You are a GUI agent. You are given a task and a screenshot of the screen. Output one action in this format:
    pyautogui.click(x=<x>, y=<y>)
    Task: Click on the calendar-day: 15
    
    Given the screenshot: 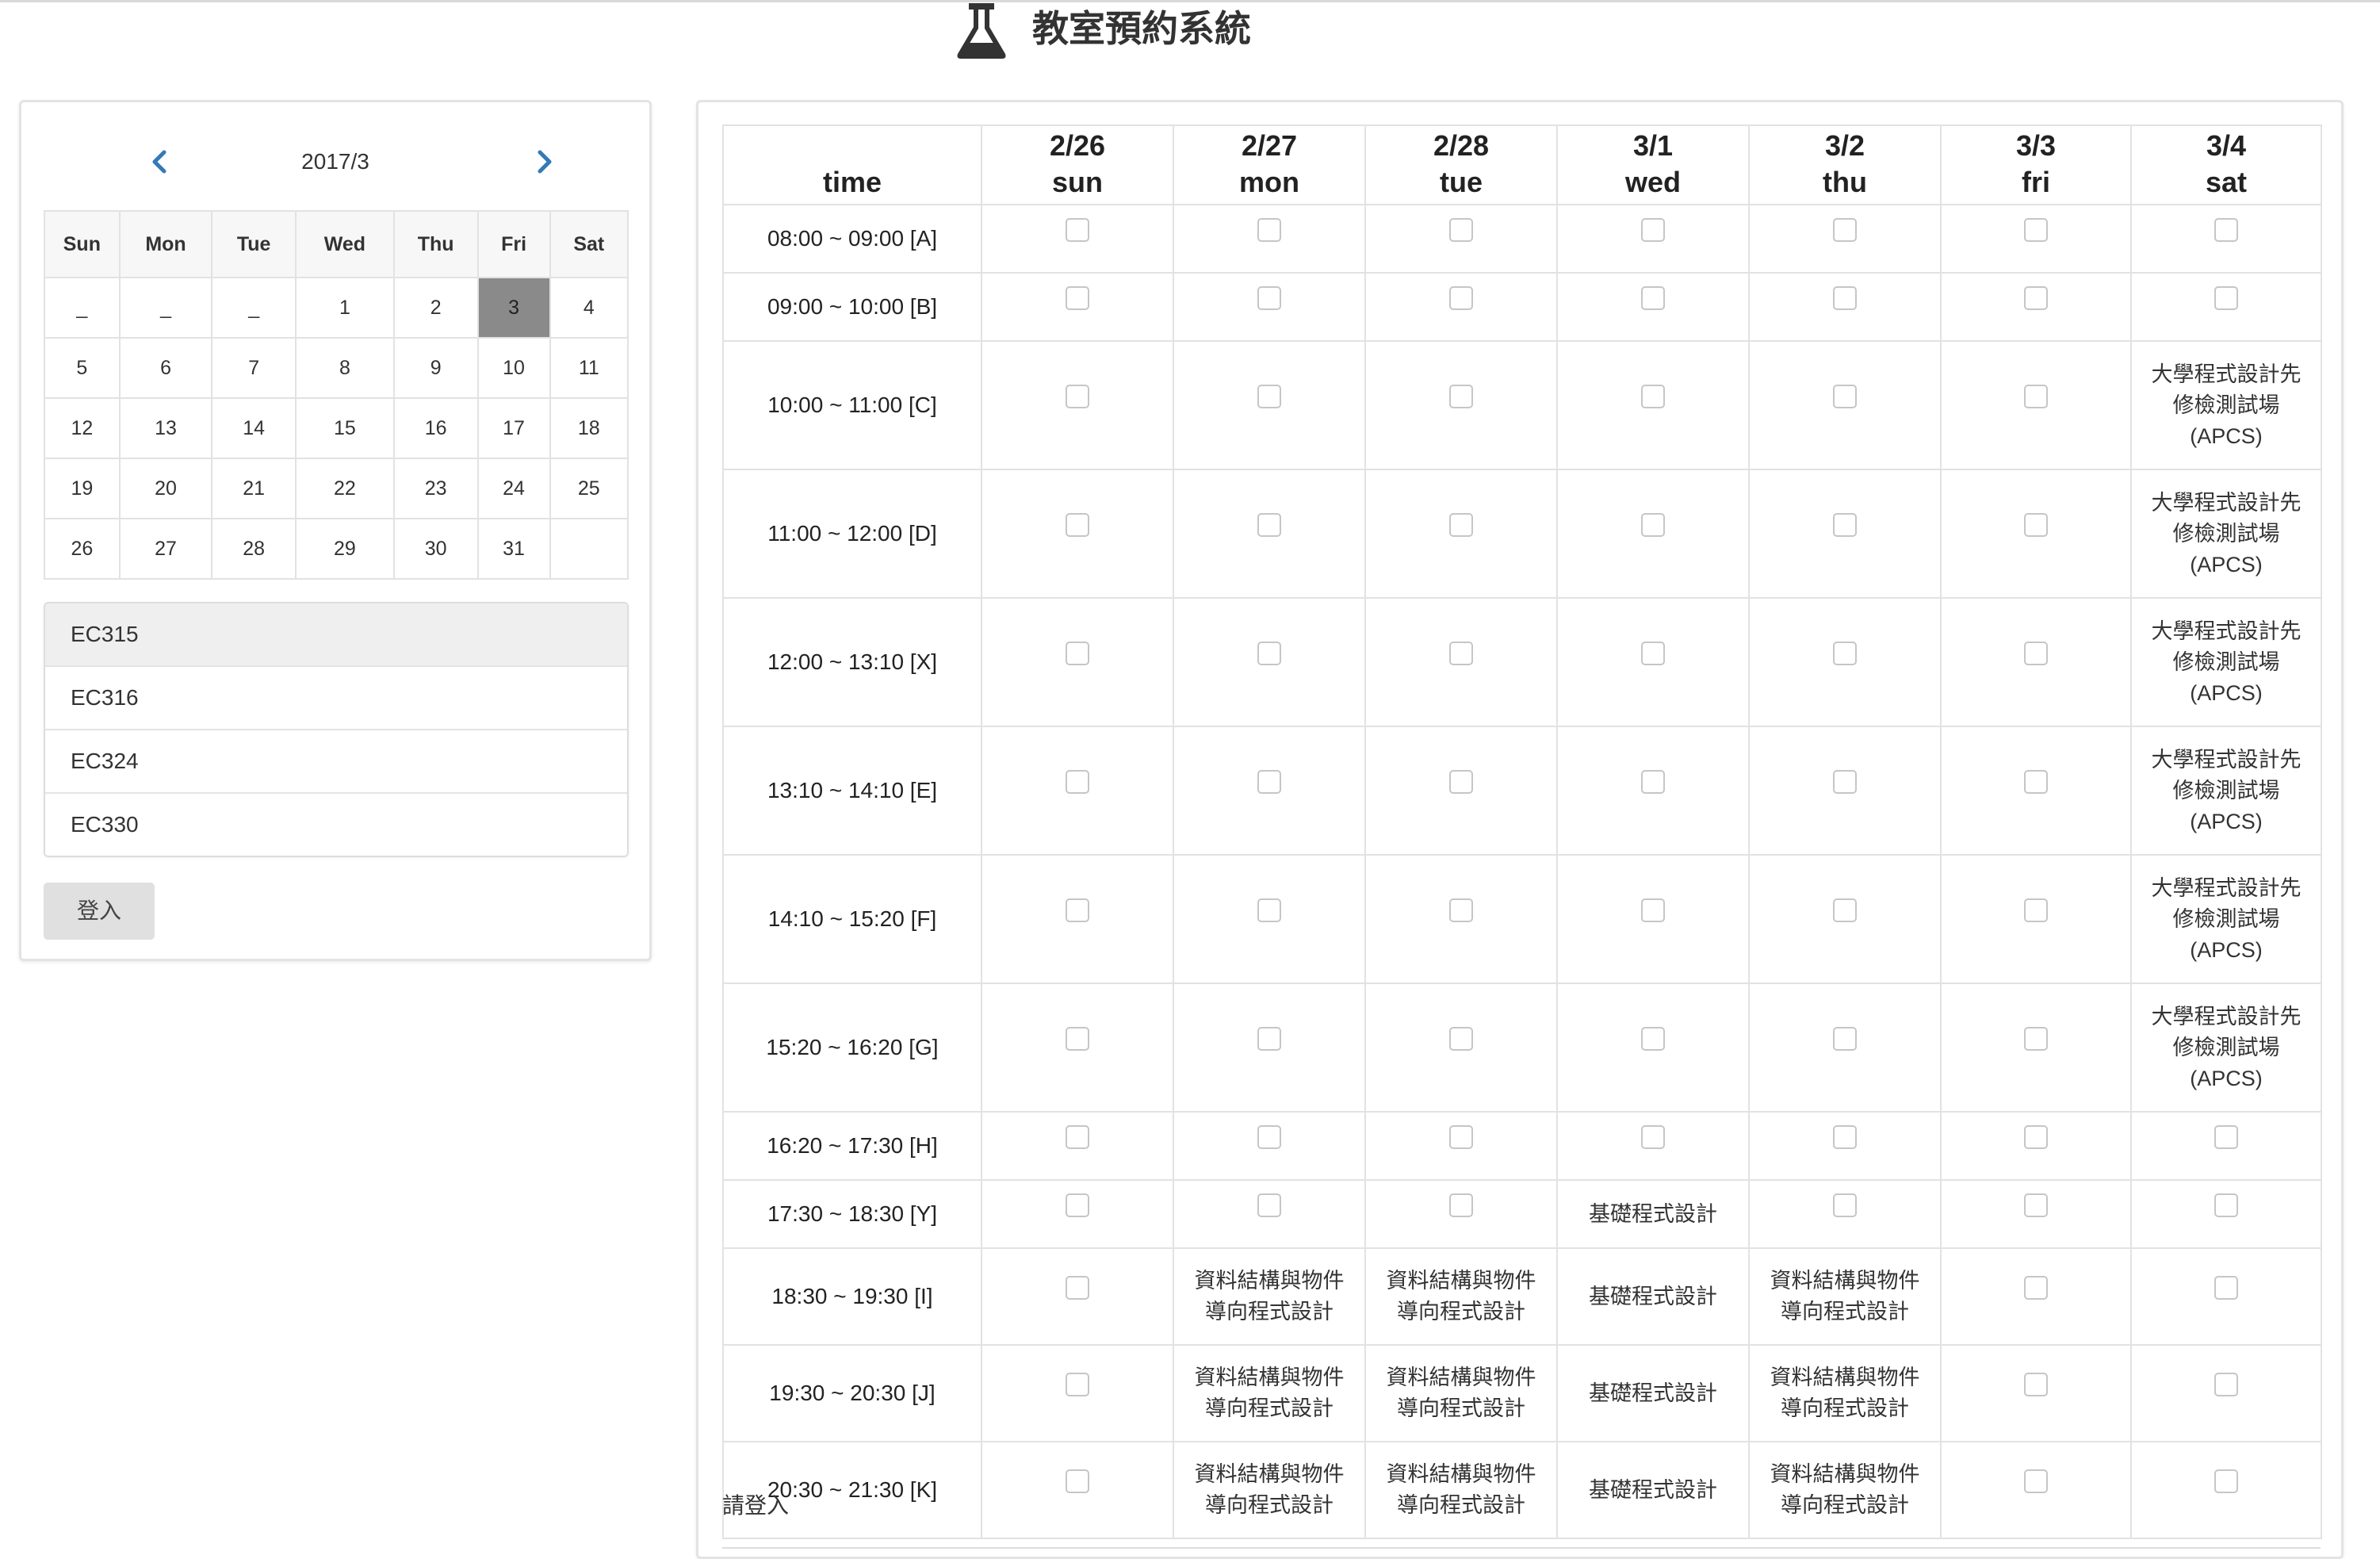 What is the action you would take?
    pyautogui.click(x=344, y=428)
    